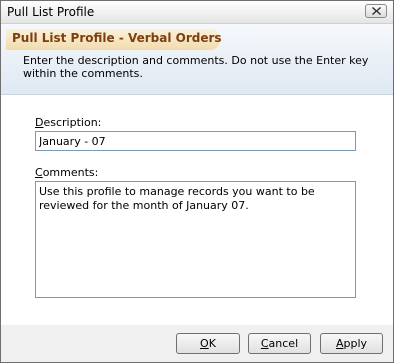  Describe the element at coordinates (208, 343) in the screenshot. I see `ok-button: OK` at that location.